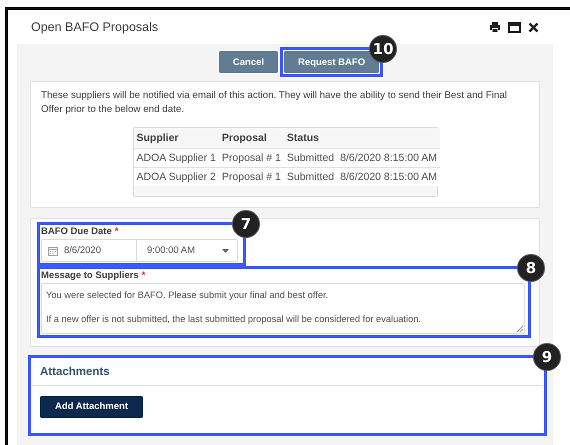  I want to click on add-attachment-button: Add Attachment, so click(92, 407).